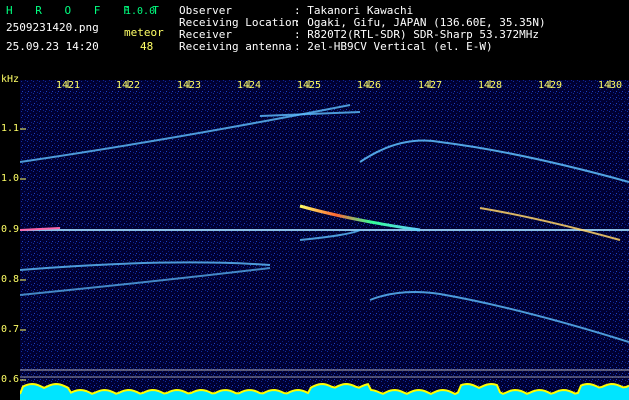 This screenshot has width=629, height=400. Describe the element at coordinates (52, 46) in the screenshot. I see `datetime: 25.09.23 14:20` at that location.